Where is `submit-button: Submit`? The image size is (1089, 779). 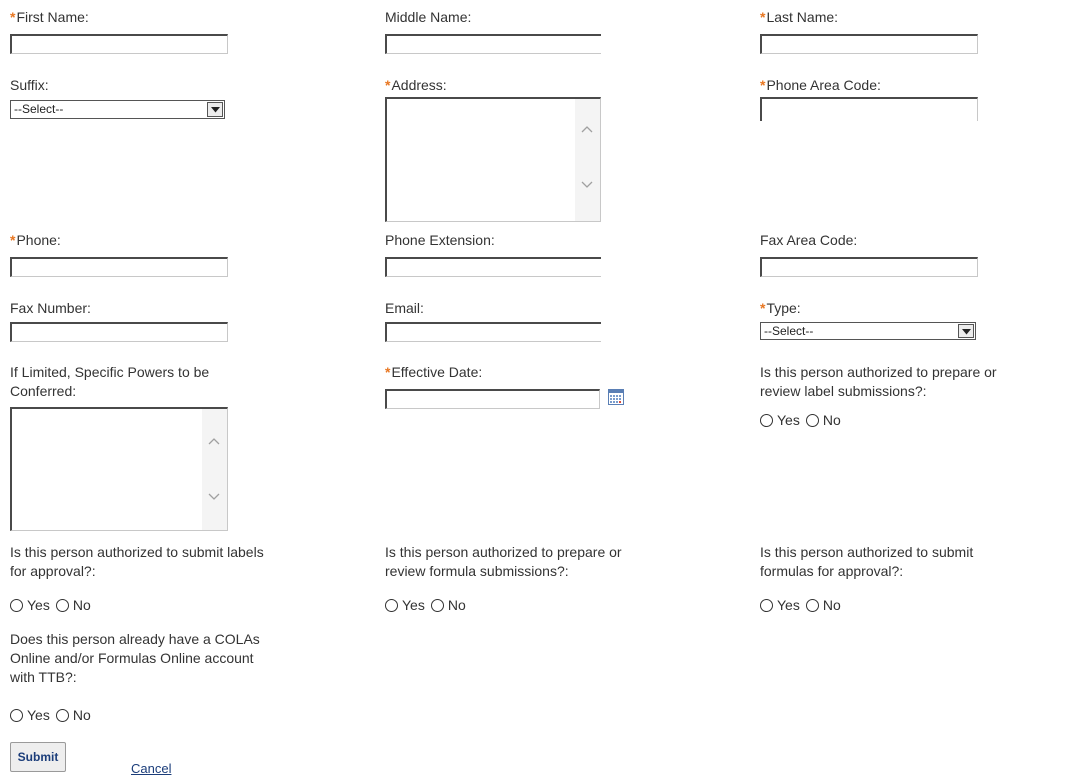 submit-button: Submit is located at coordinates (38, 757).